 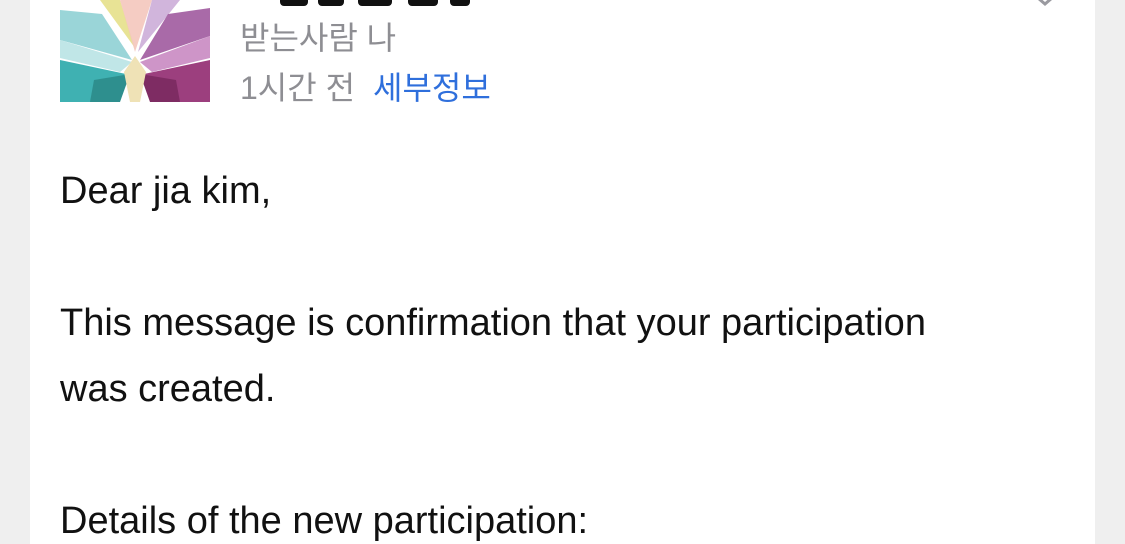 I want to click on reply-arrow-icon, so click(x=1045, y=3).